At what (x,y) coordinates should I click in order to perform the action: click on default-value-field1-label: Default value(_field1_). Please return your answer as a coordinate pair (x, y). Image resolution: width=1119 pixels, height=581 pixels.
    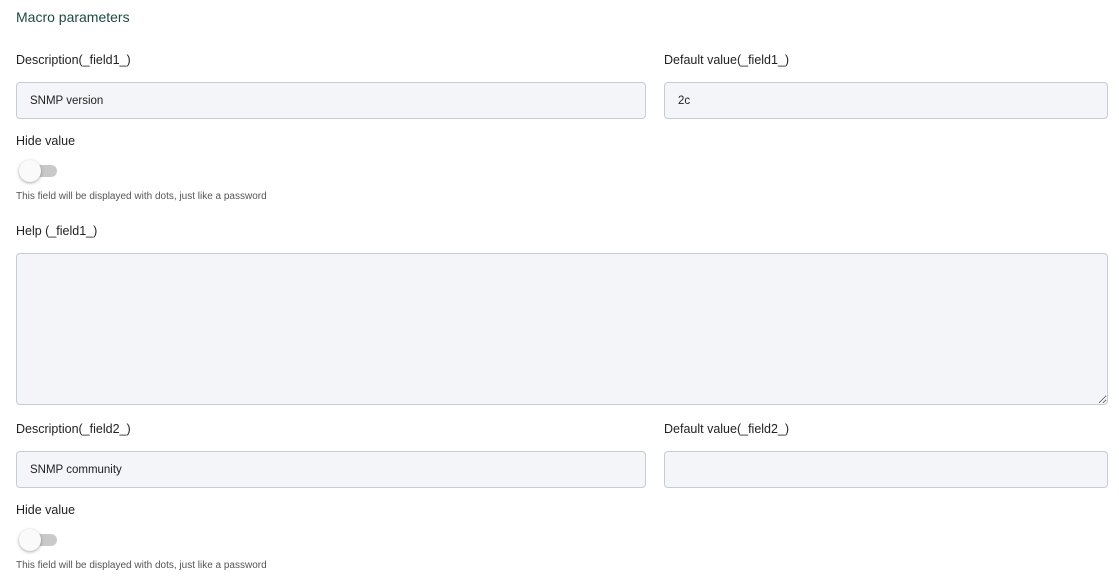
    Looking at the image, I should click on (727, 60).